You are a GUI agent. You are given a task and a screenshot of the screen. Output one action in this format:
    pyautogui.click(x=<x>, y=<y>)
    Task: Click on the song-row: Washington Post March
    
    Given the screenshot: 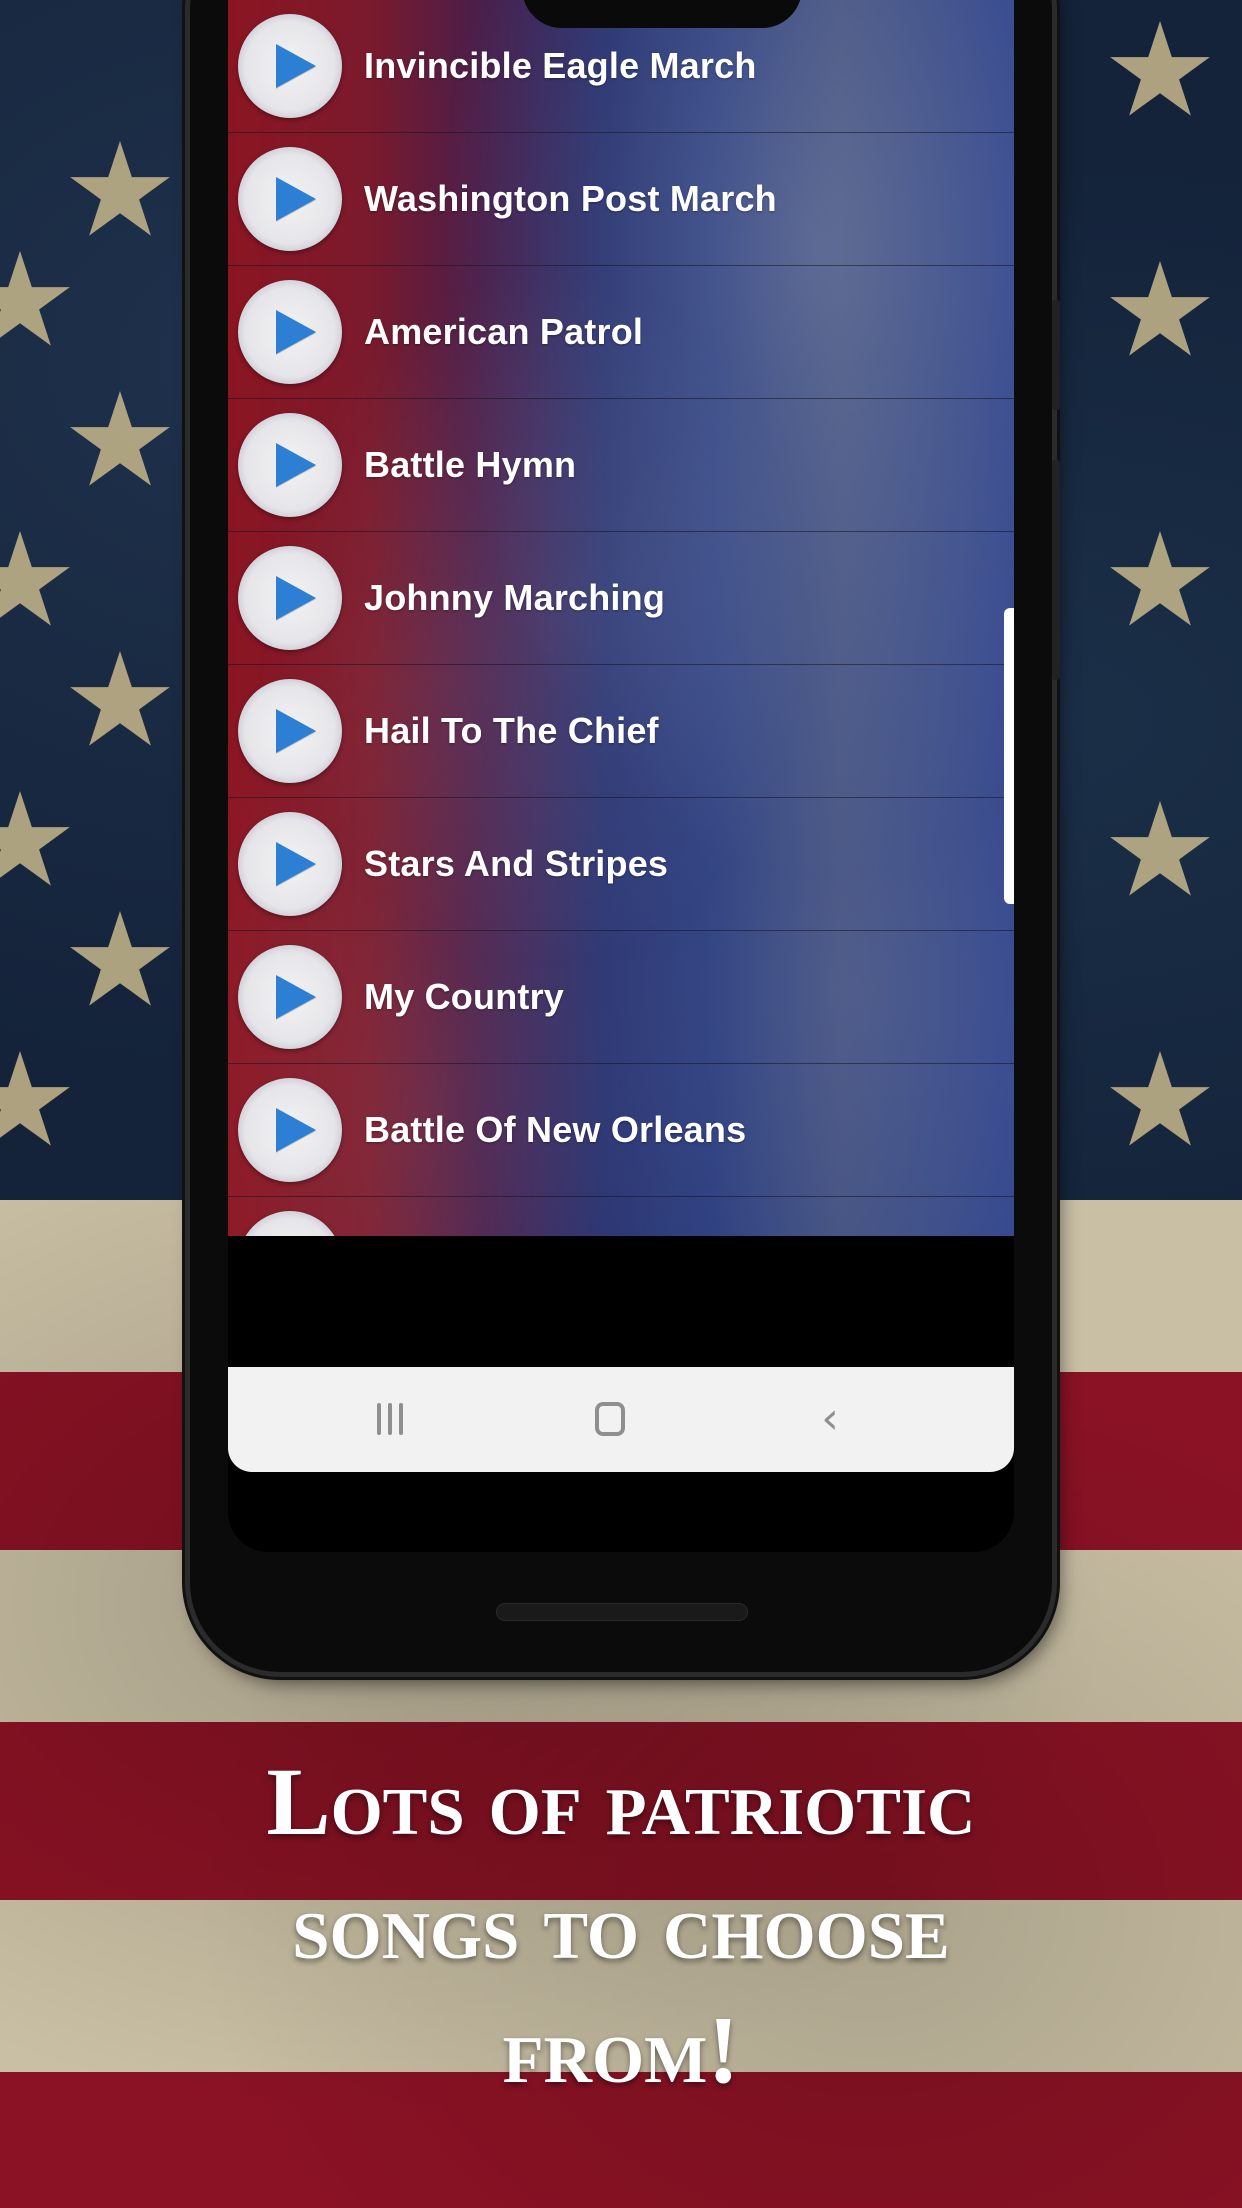 What is the action you would take?
    pyautogui.click(x=621, y=199)
    